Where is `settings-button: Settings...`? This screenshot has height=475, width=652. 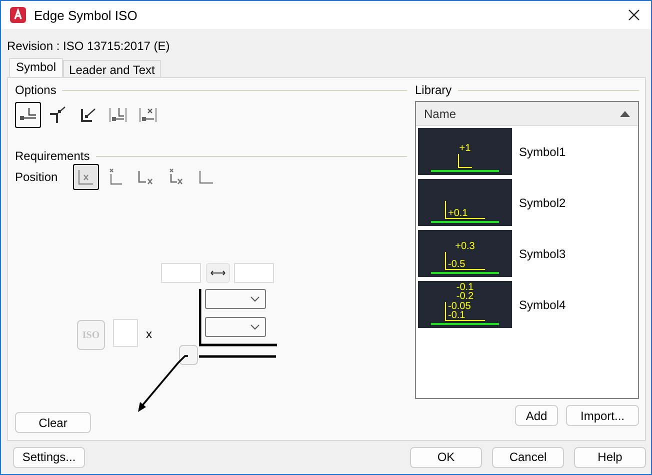 settings-button: Settings... is located at coordinates (49, 457).